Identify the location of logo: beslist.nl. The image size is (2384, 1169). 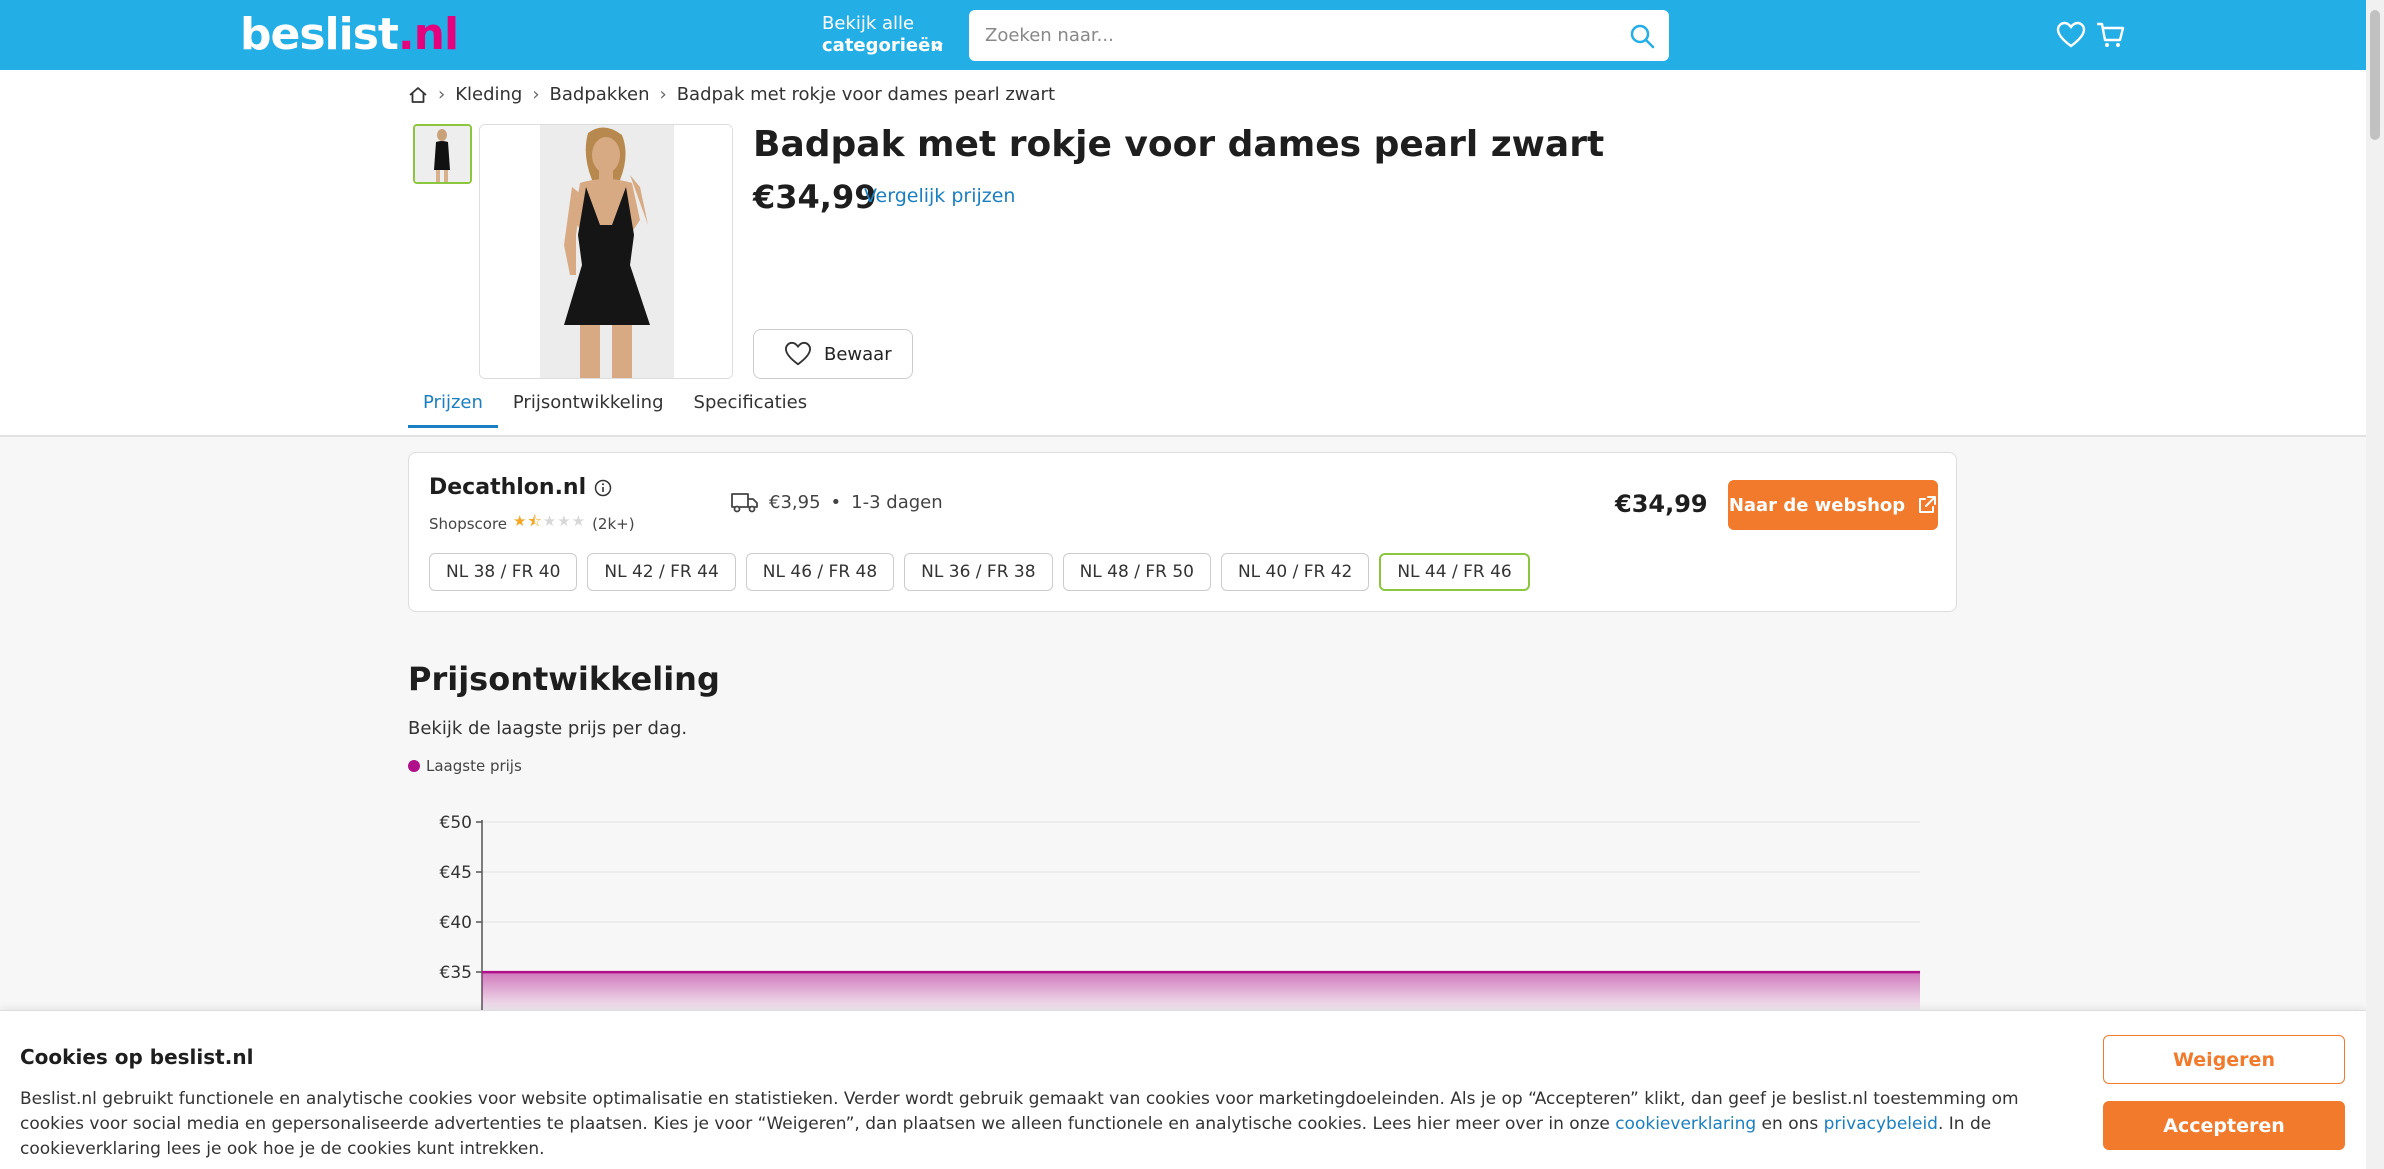
(349, 35).